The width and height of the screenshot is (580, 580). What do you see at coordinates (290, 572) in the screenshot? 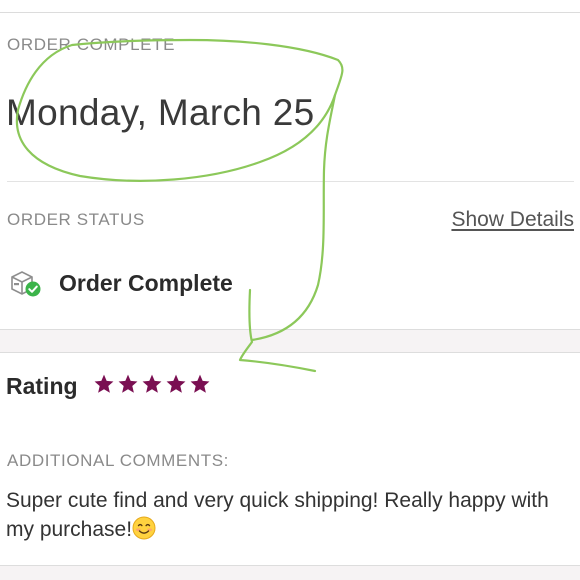
I see `bottom-separator-band` at bounding box center [290, 572].